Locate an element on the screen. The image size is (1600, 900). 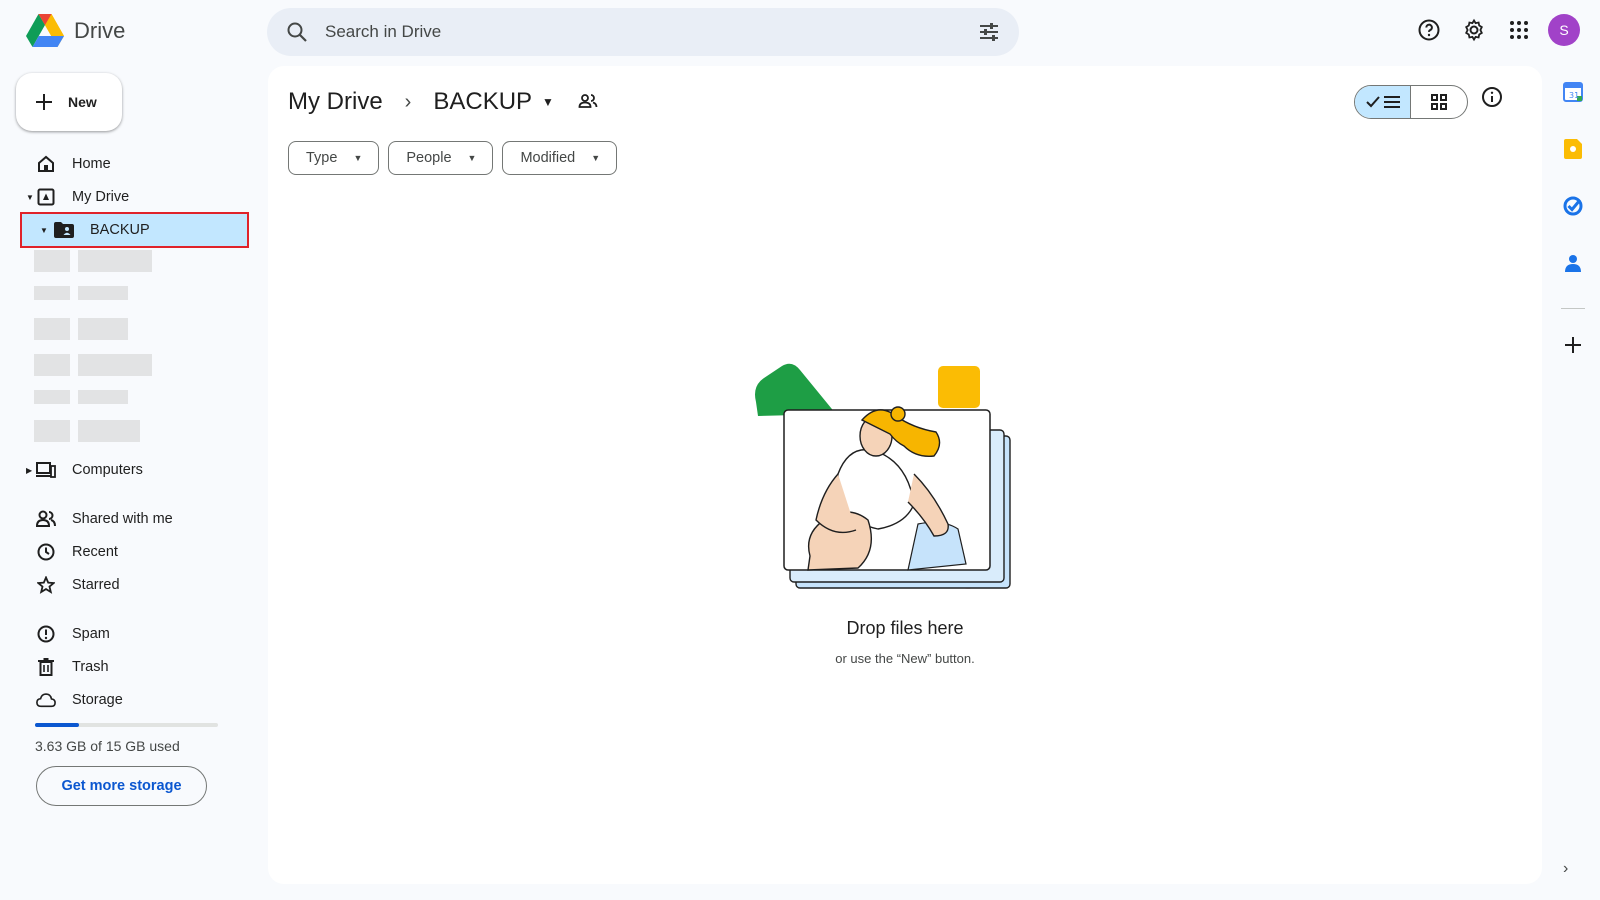
empty-state-subtitle: or use the “New” button. is located at coordinates (905, 658).